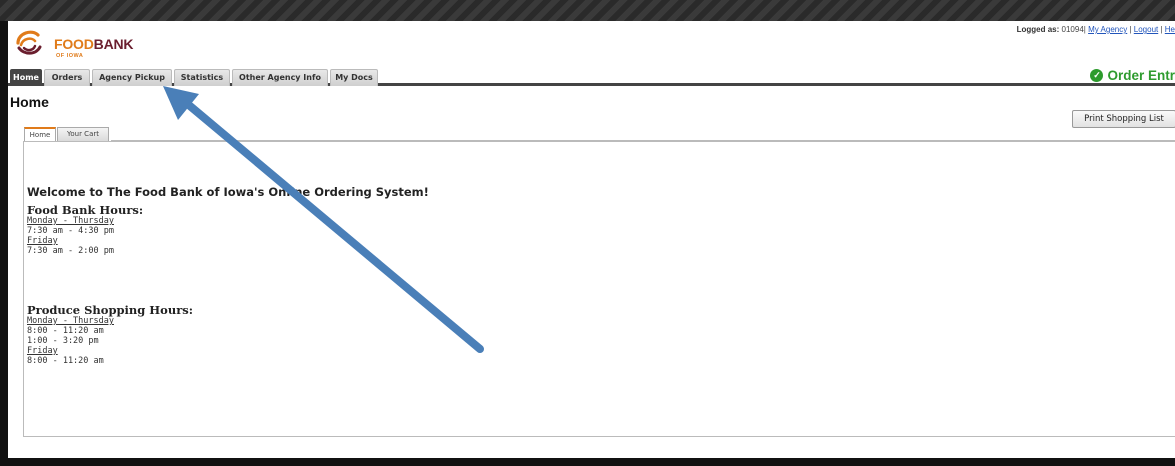 Image resolution: width=1175 pixels, height=466 pixels. Describe the element at coordinates (1123, 119) in the screenshot. I see `print-shopping-list-button: Print Shopping List` at that location.